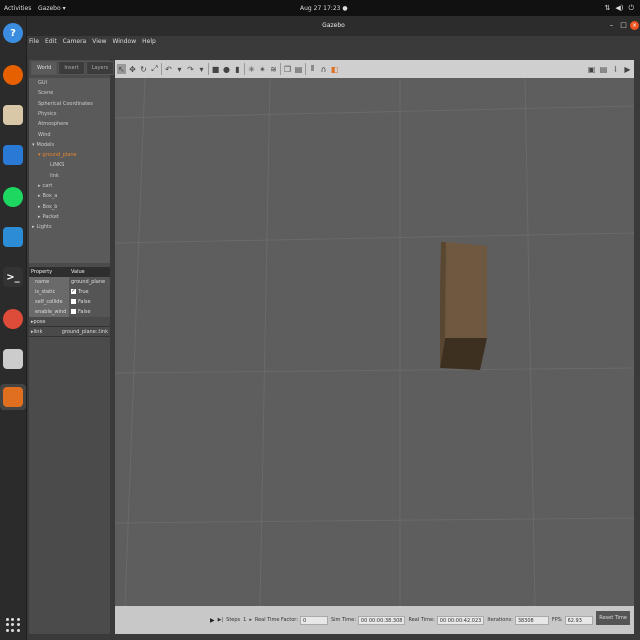  I want to click on directional-light-icon: ≋, so click(273, 69).